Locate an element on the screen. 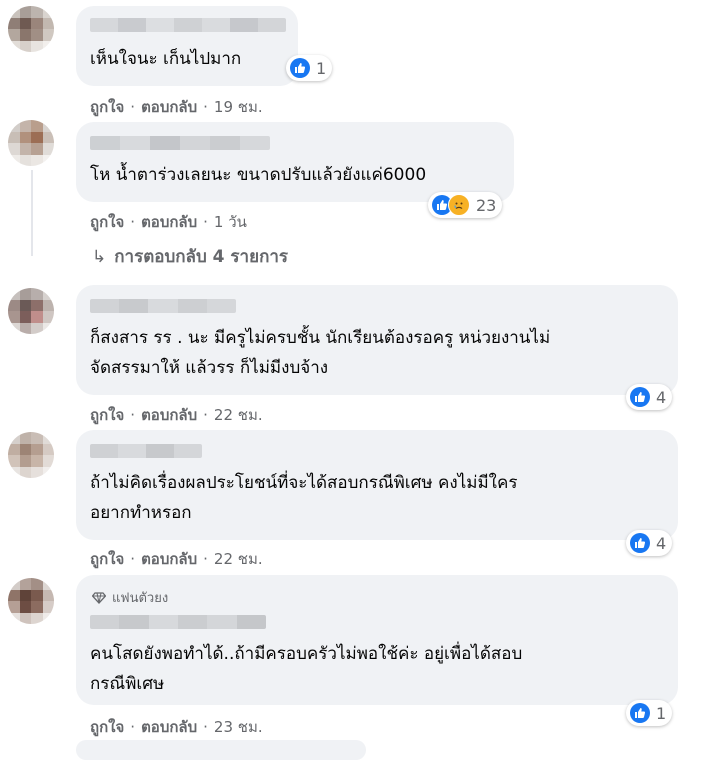  replies-count-label: การตอบกลับ 4 รายการ is located at coordinates (201, 257).